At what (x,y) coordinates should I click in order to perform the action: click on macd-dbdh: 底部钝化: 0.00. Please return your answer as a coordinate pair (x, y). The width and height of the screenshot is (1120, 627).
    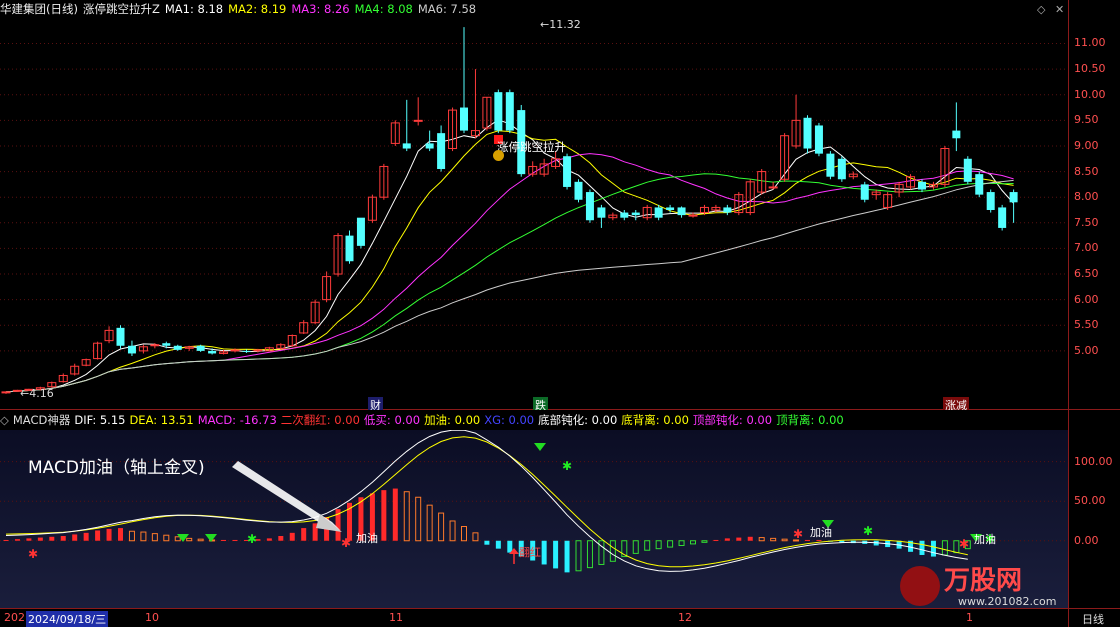
    Looking at the image, I should click on (578, 419).